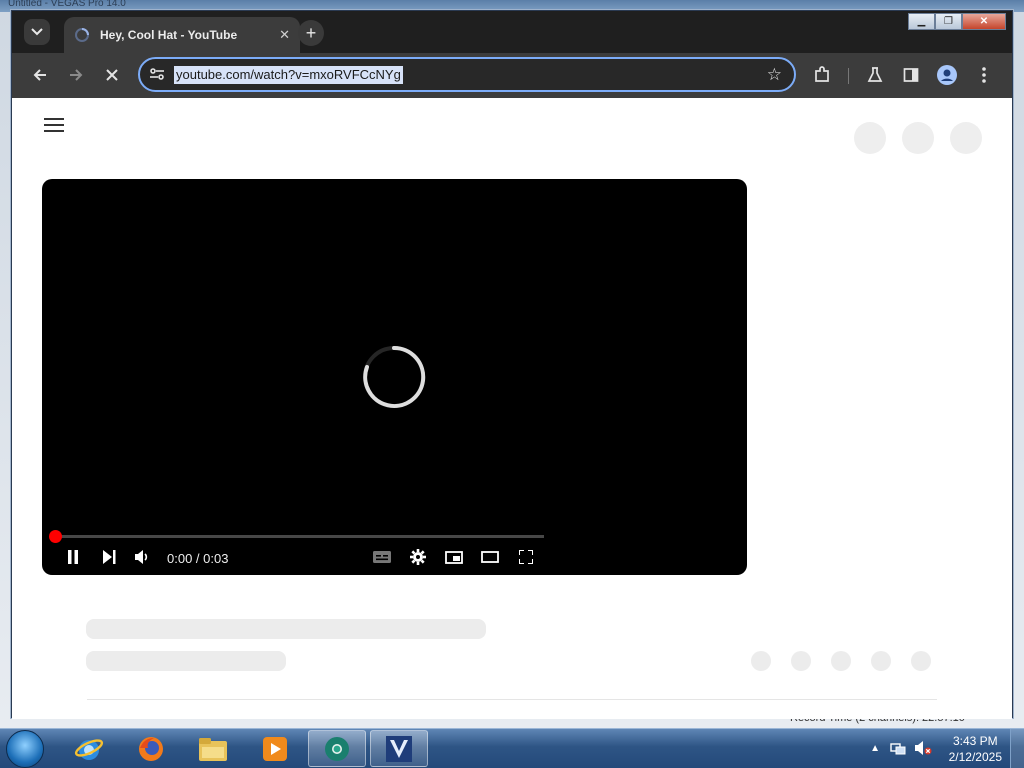 This screenshot has width=1024, height=768. I want to click on show-desktop-button, so click(1017, 748).